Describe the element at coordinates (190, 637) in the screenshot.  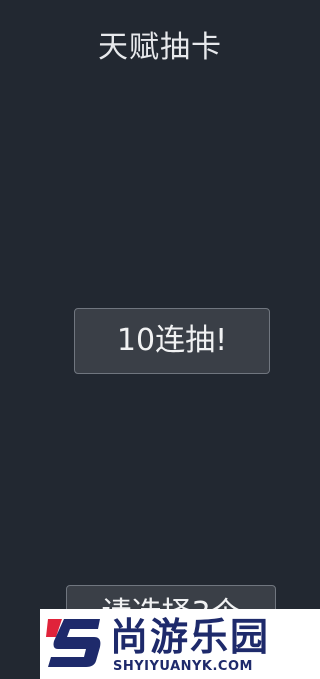
I see `watermark-name: 尚游乐园` at that location.